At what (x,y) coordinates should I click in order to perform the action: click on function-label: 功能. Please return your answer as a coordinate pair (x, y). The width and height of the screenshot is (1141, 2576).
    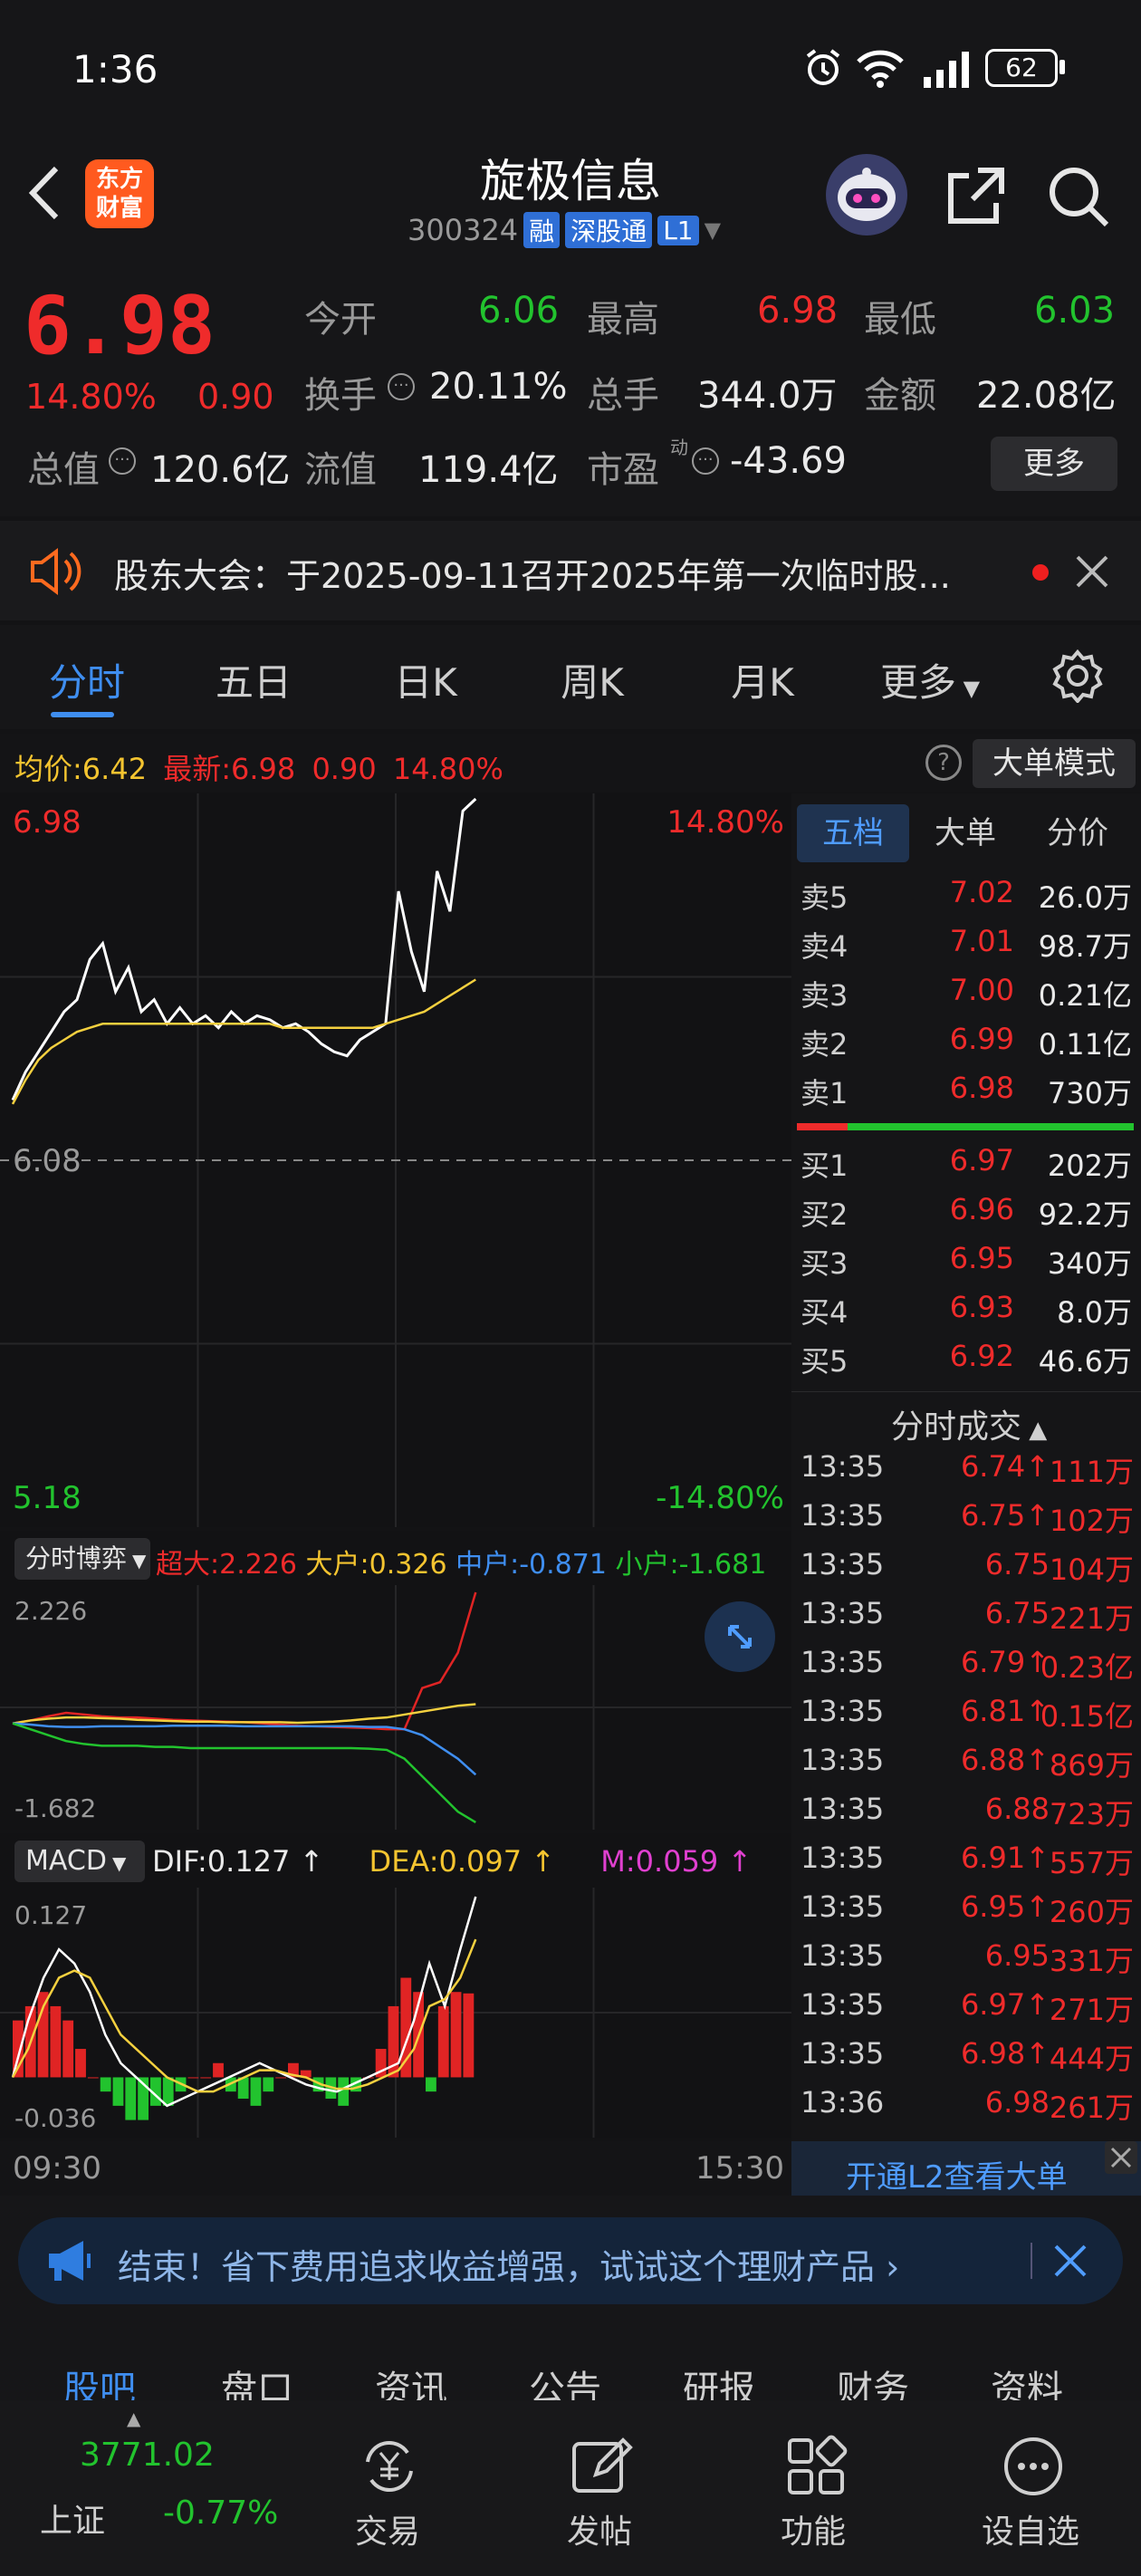
    Looking at the image, I should click on (813, 2528).